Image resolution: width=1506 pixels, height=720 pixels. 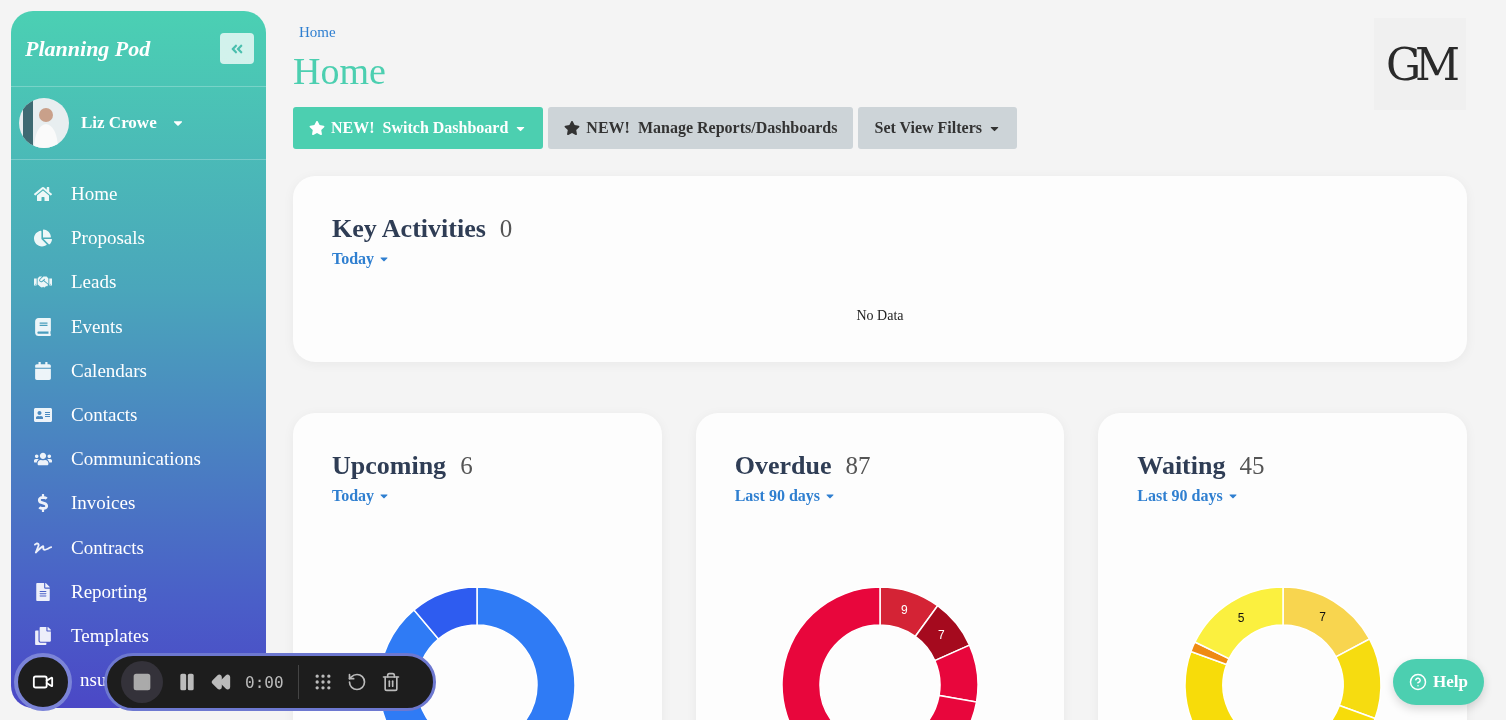 What do you see at coordinates (937, 128) in the screenshot?
I see `toolbar-button: Set View Filters` at bounding box center [937, 128].